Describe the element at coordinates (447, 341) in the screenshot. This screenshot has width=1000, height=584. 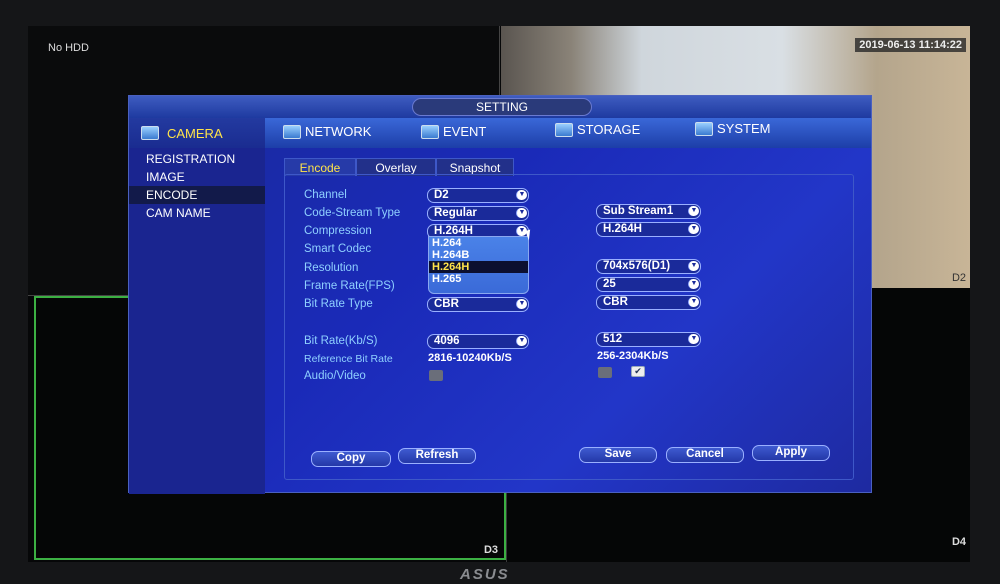
I see `bit-rate-value: 4096` at that location.